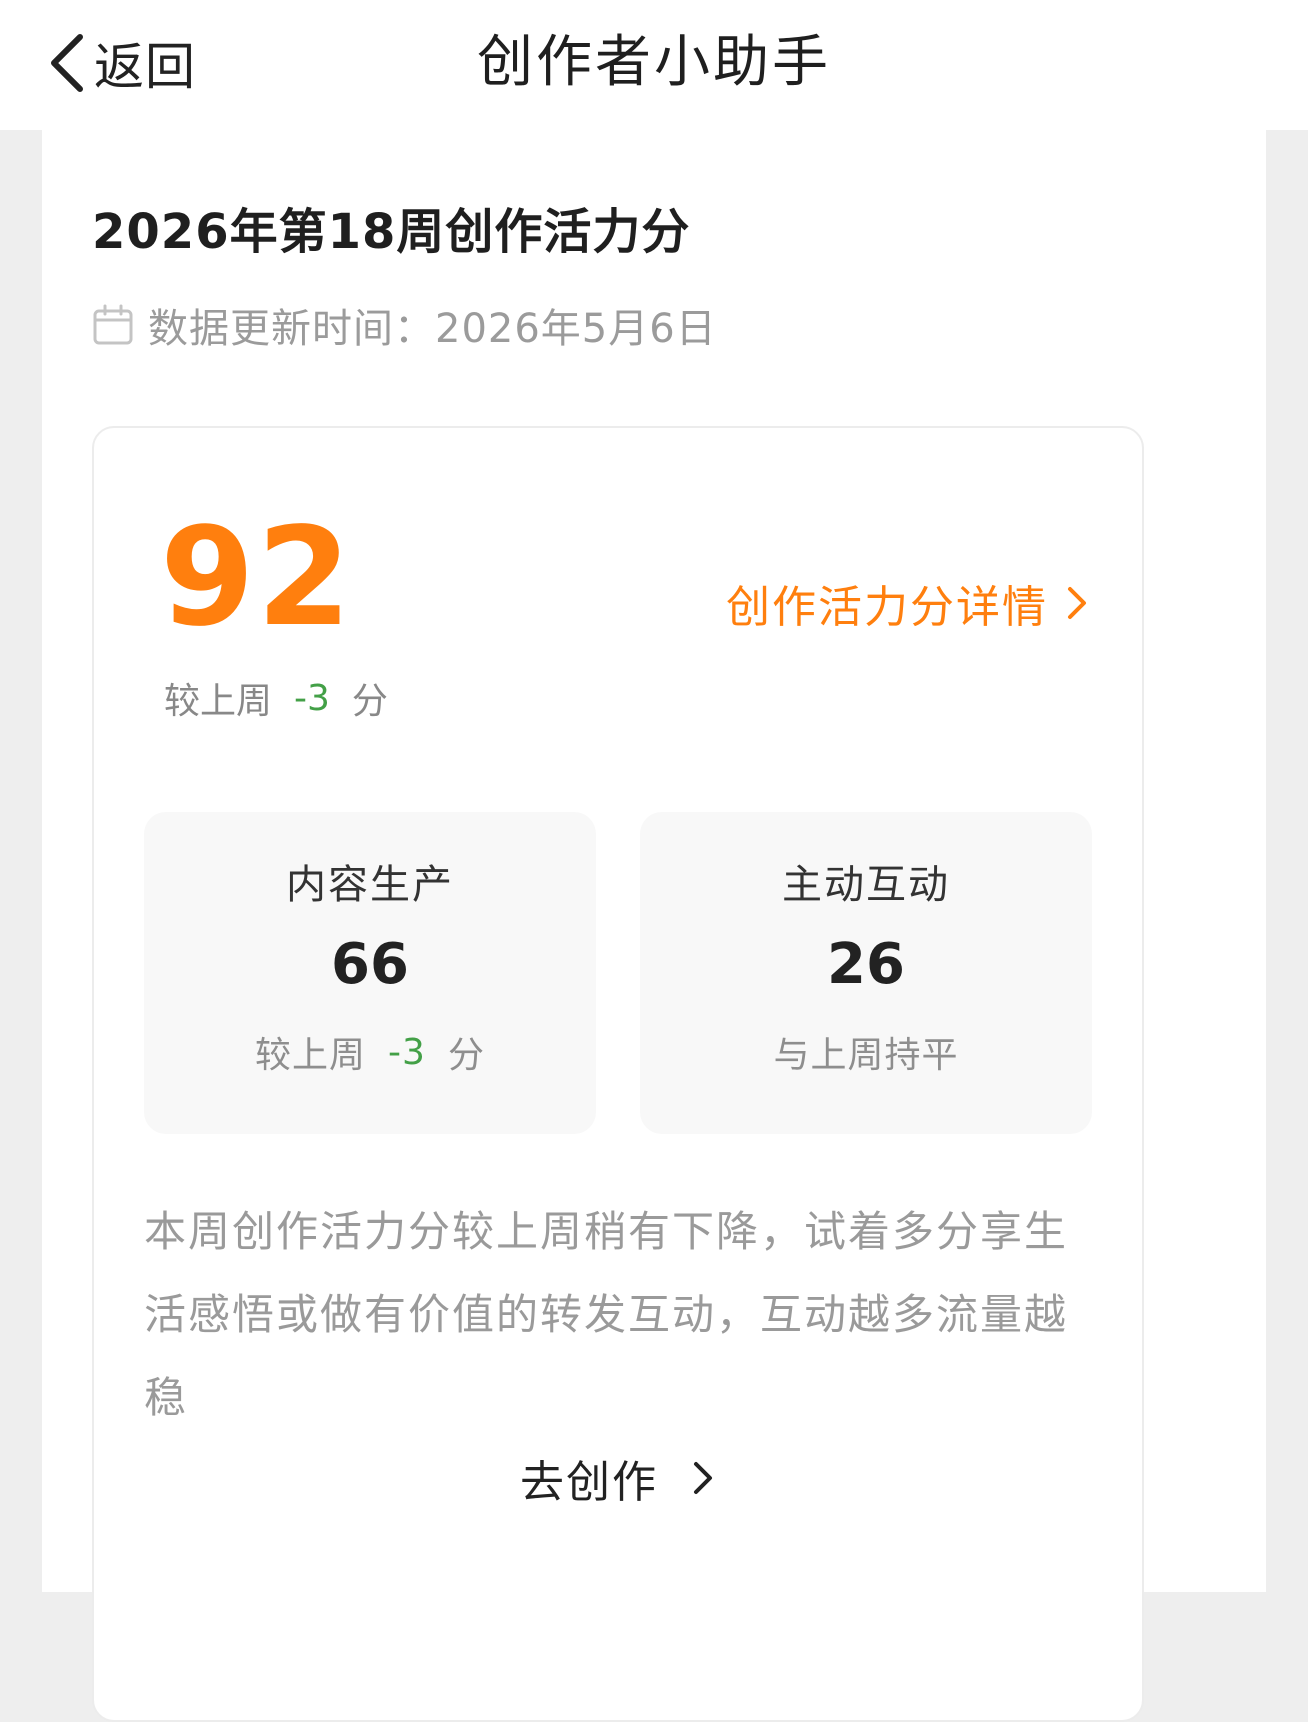 Image resolution: width=1308 pixels, height=1722 pixels. I want to click on sub-card-title: 主动互动, so click(866, 885).